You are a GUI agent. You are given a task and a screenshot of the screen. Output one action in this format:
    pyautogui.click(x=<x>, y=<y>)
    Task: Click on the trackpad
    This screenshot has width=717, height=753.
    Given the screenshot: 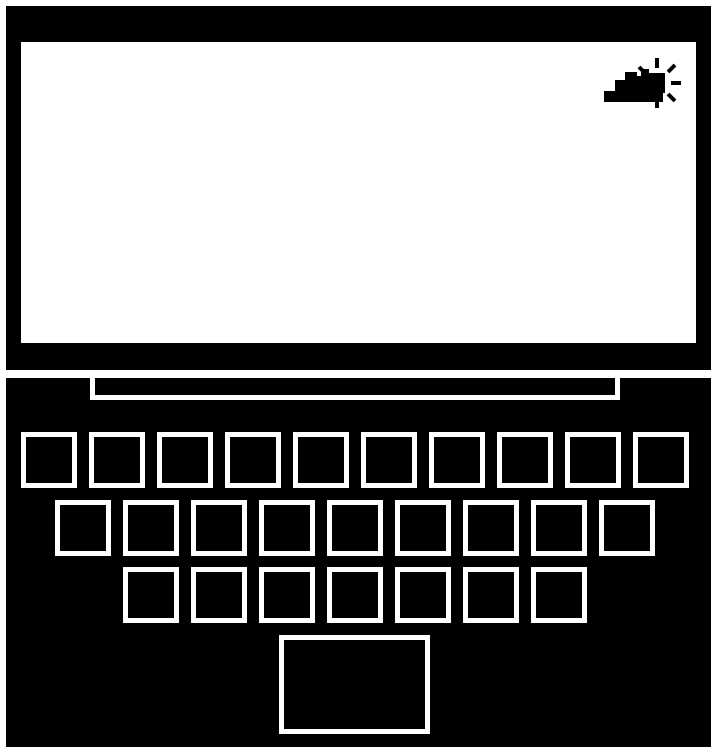 What is the action you would take?
    pyautogui.click(x=354, y=684)
    